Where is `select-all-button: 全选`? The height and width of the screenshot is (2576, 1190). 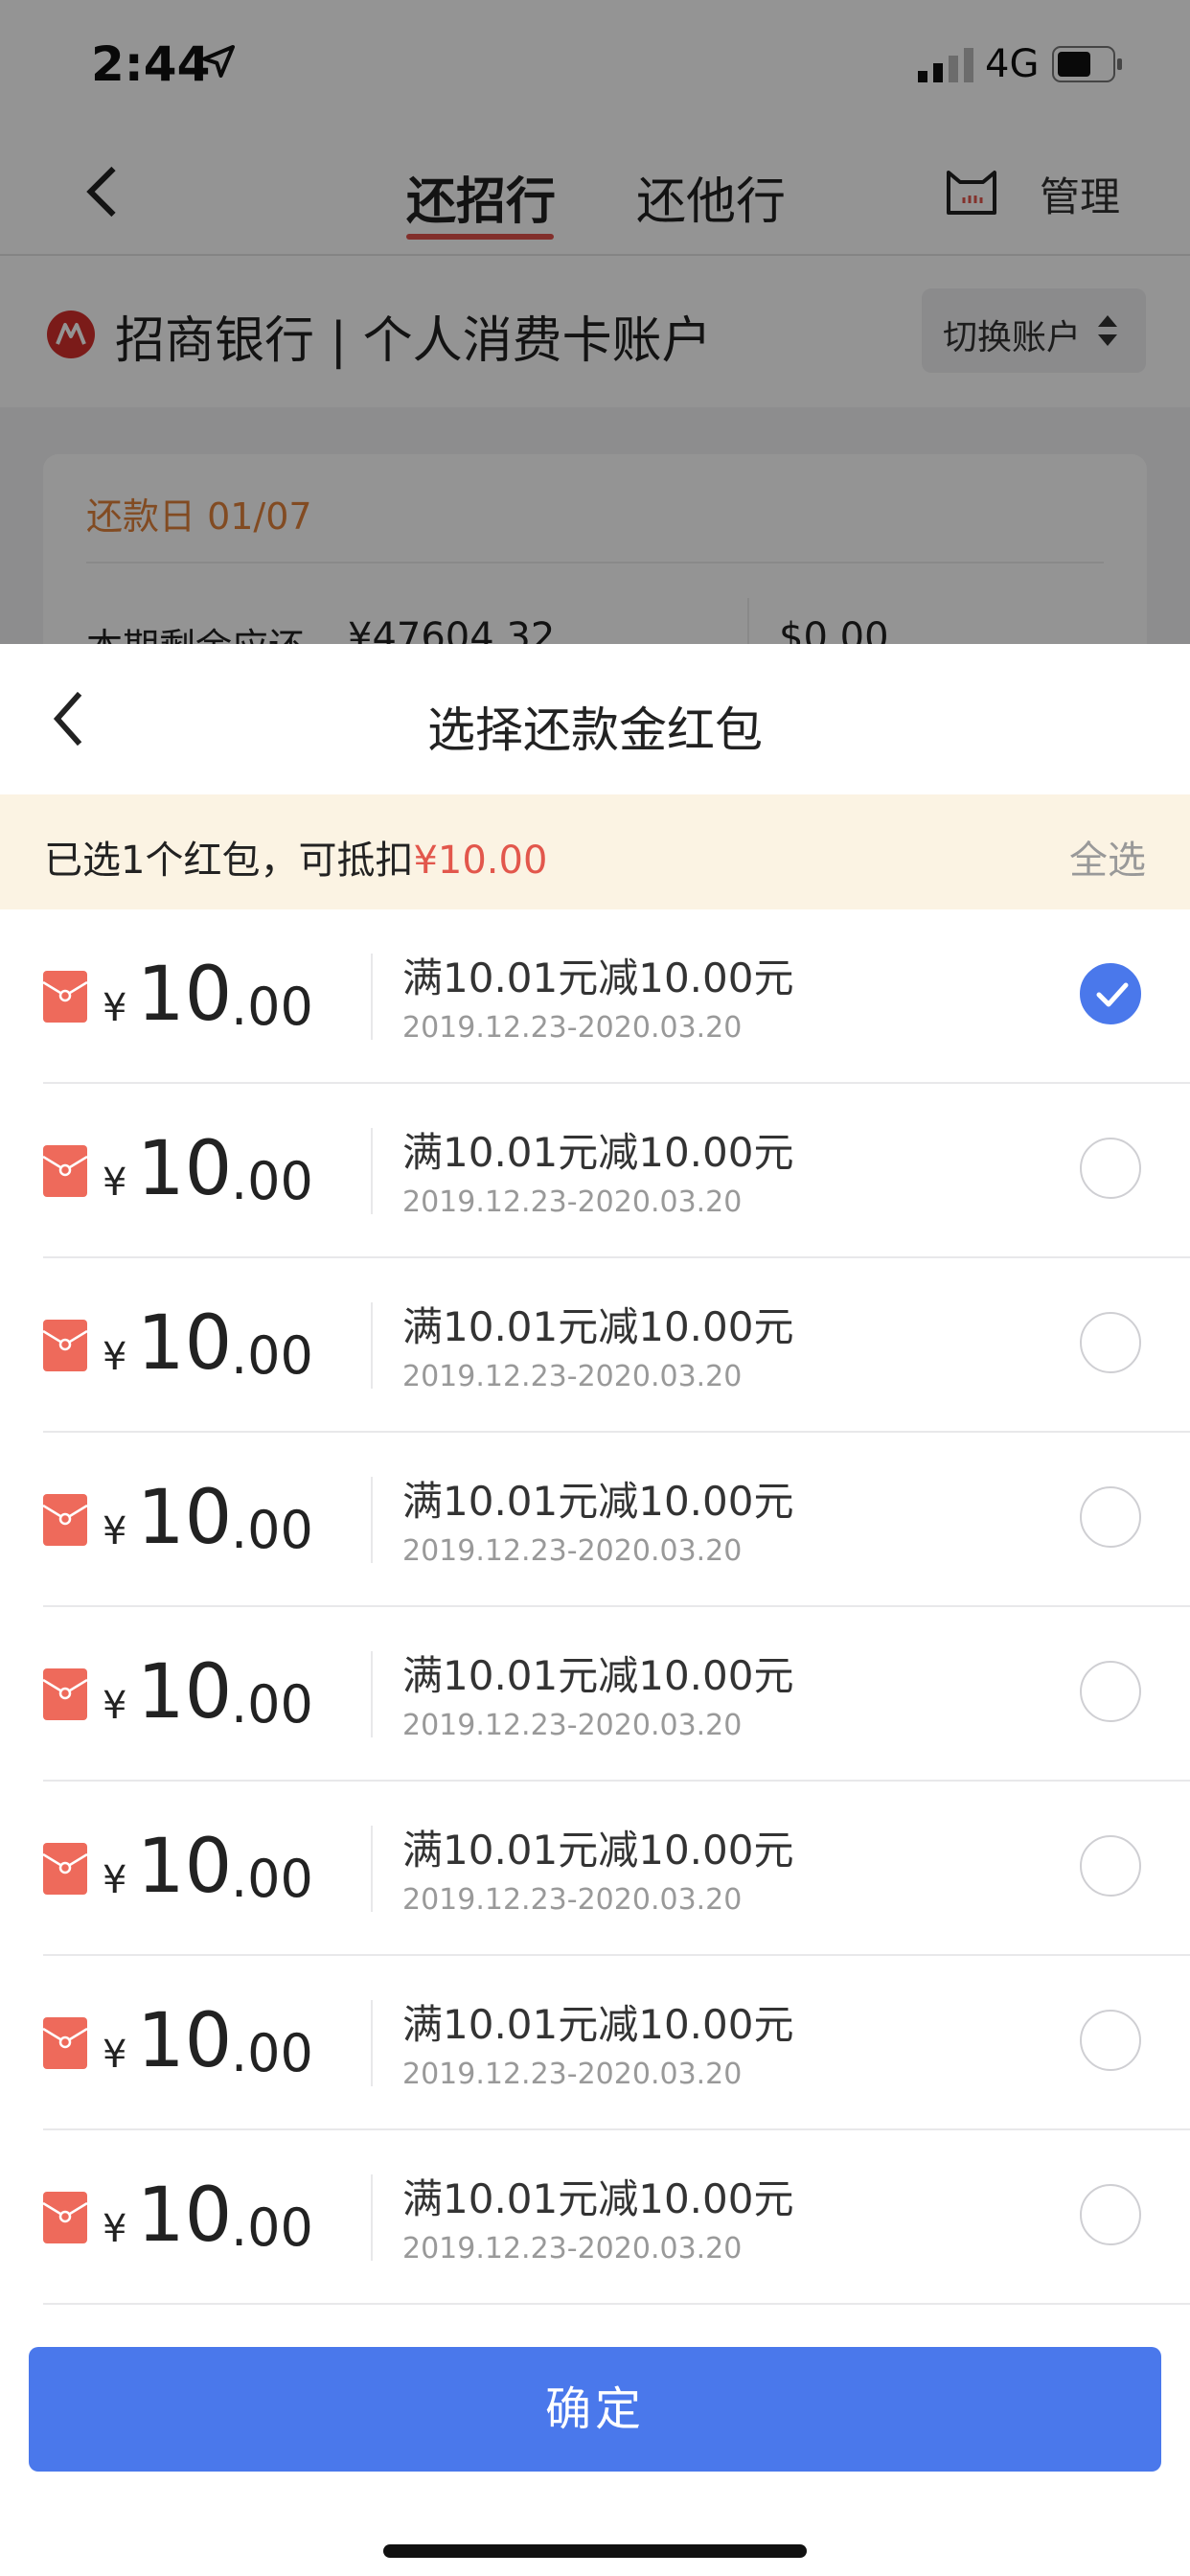
select-all-button: 全选 is located at coordinates (1107, 857).